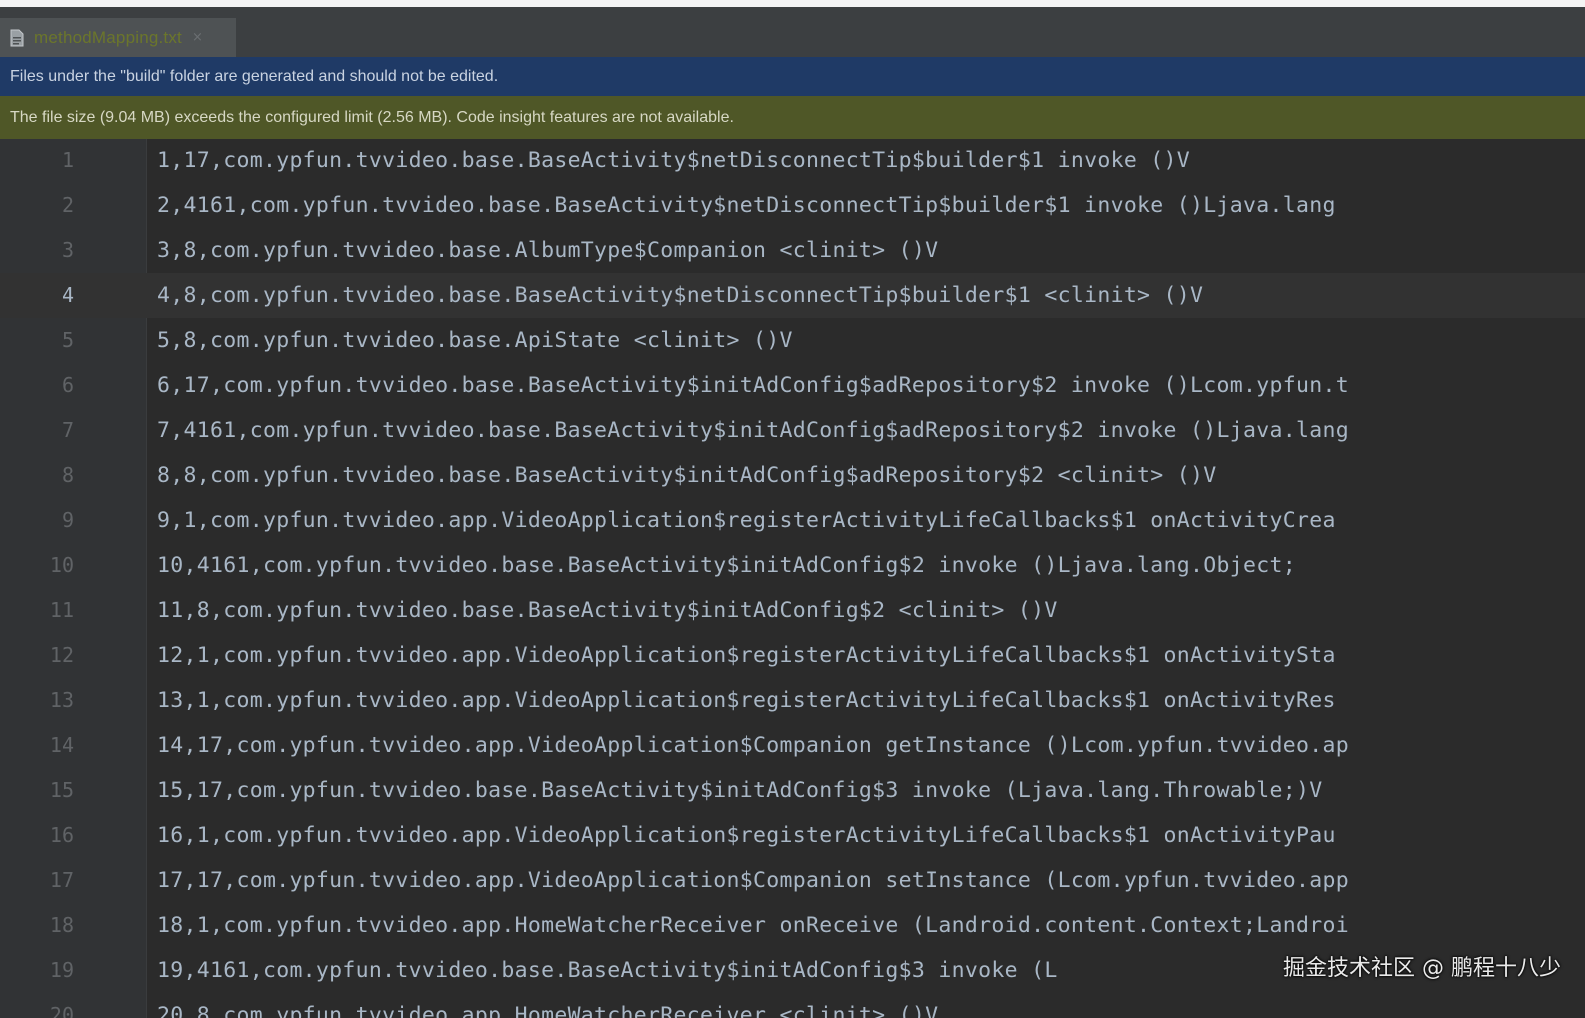 The width and height of the screenshot is (1585, 1018). What do you see at coordinates (108, 37) in the screenshot?
I see `tab-label: methodMapping.txt` at bounding box center [108, 37].